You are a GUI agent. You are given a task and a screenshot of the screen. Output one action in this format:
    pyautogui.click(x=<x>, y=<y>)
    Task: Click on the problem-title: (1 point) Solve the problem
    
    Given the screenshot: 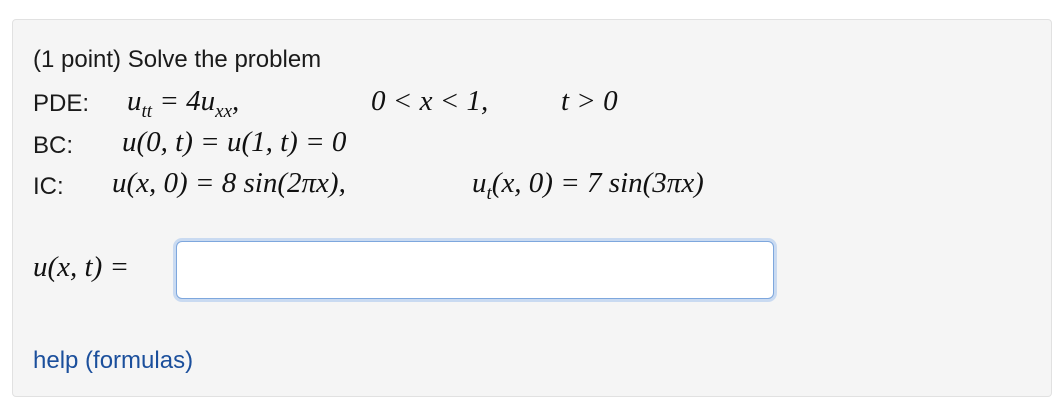 What is the action you would take?
    pyautogui.click(x=177, y=59)
    